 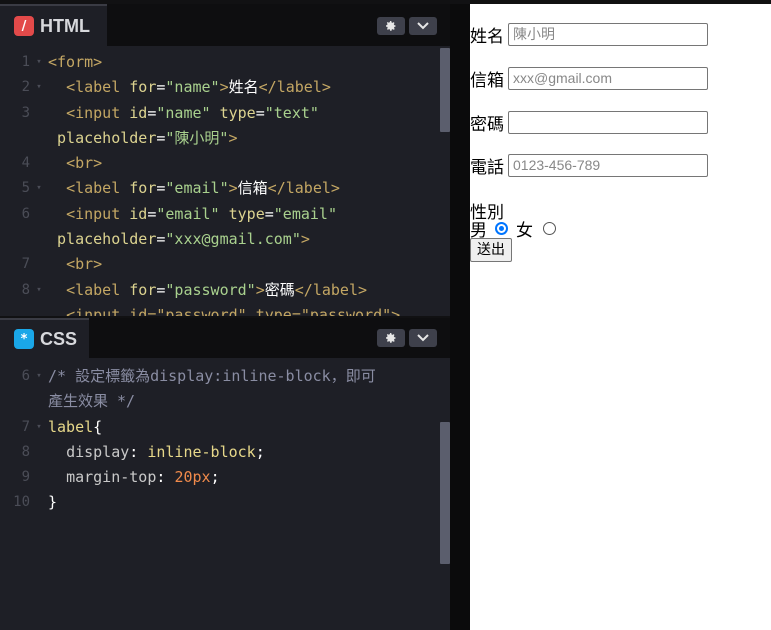 I want to click on line-number: 2, so click(x=25, y=87).